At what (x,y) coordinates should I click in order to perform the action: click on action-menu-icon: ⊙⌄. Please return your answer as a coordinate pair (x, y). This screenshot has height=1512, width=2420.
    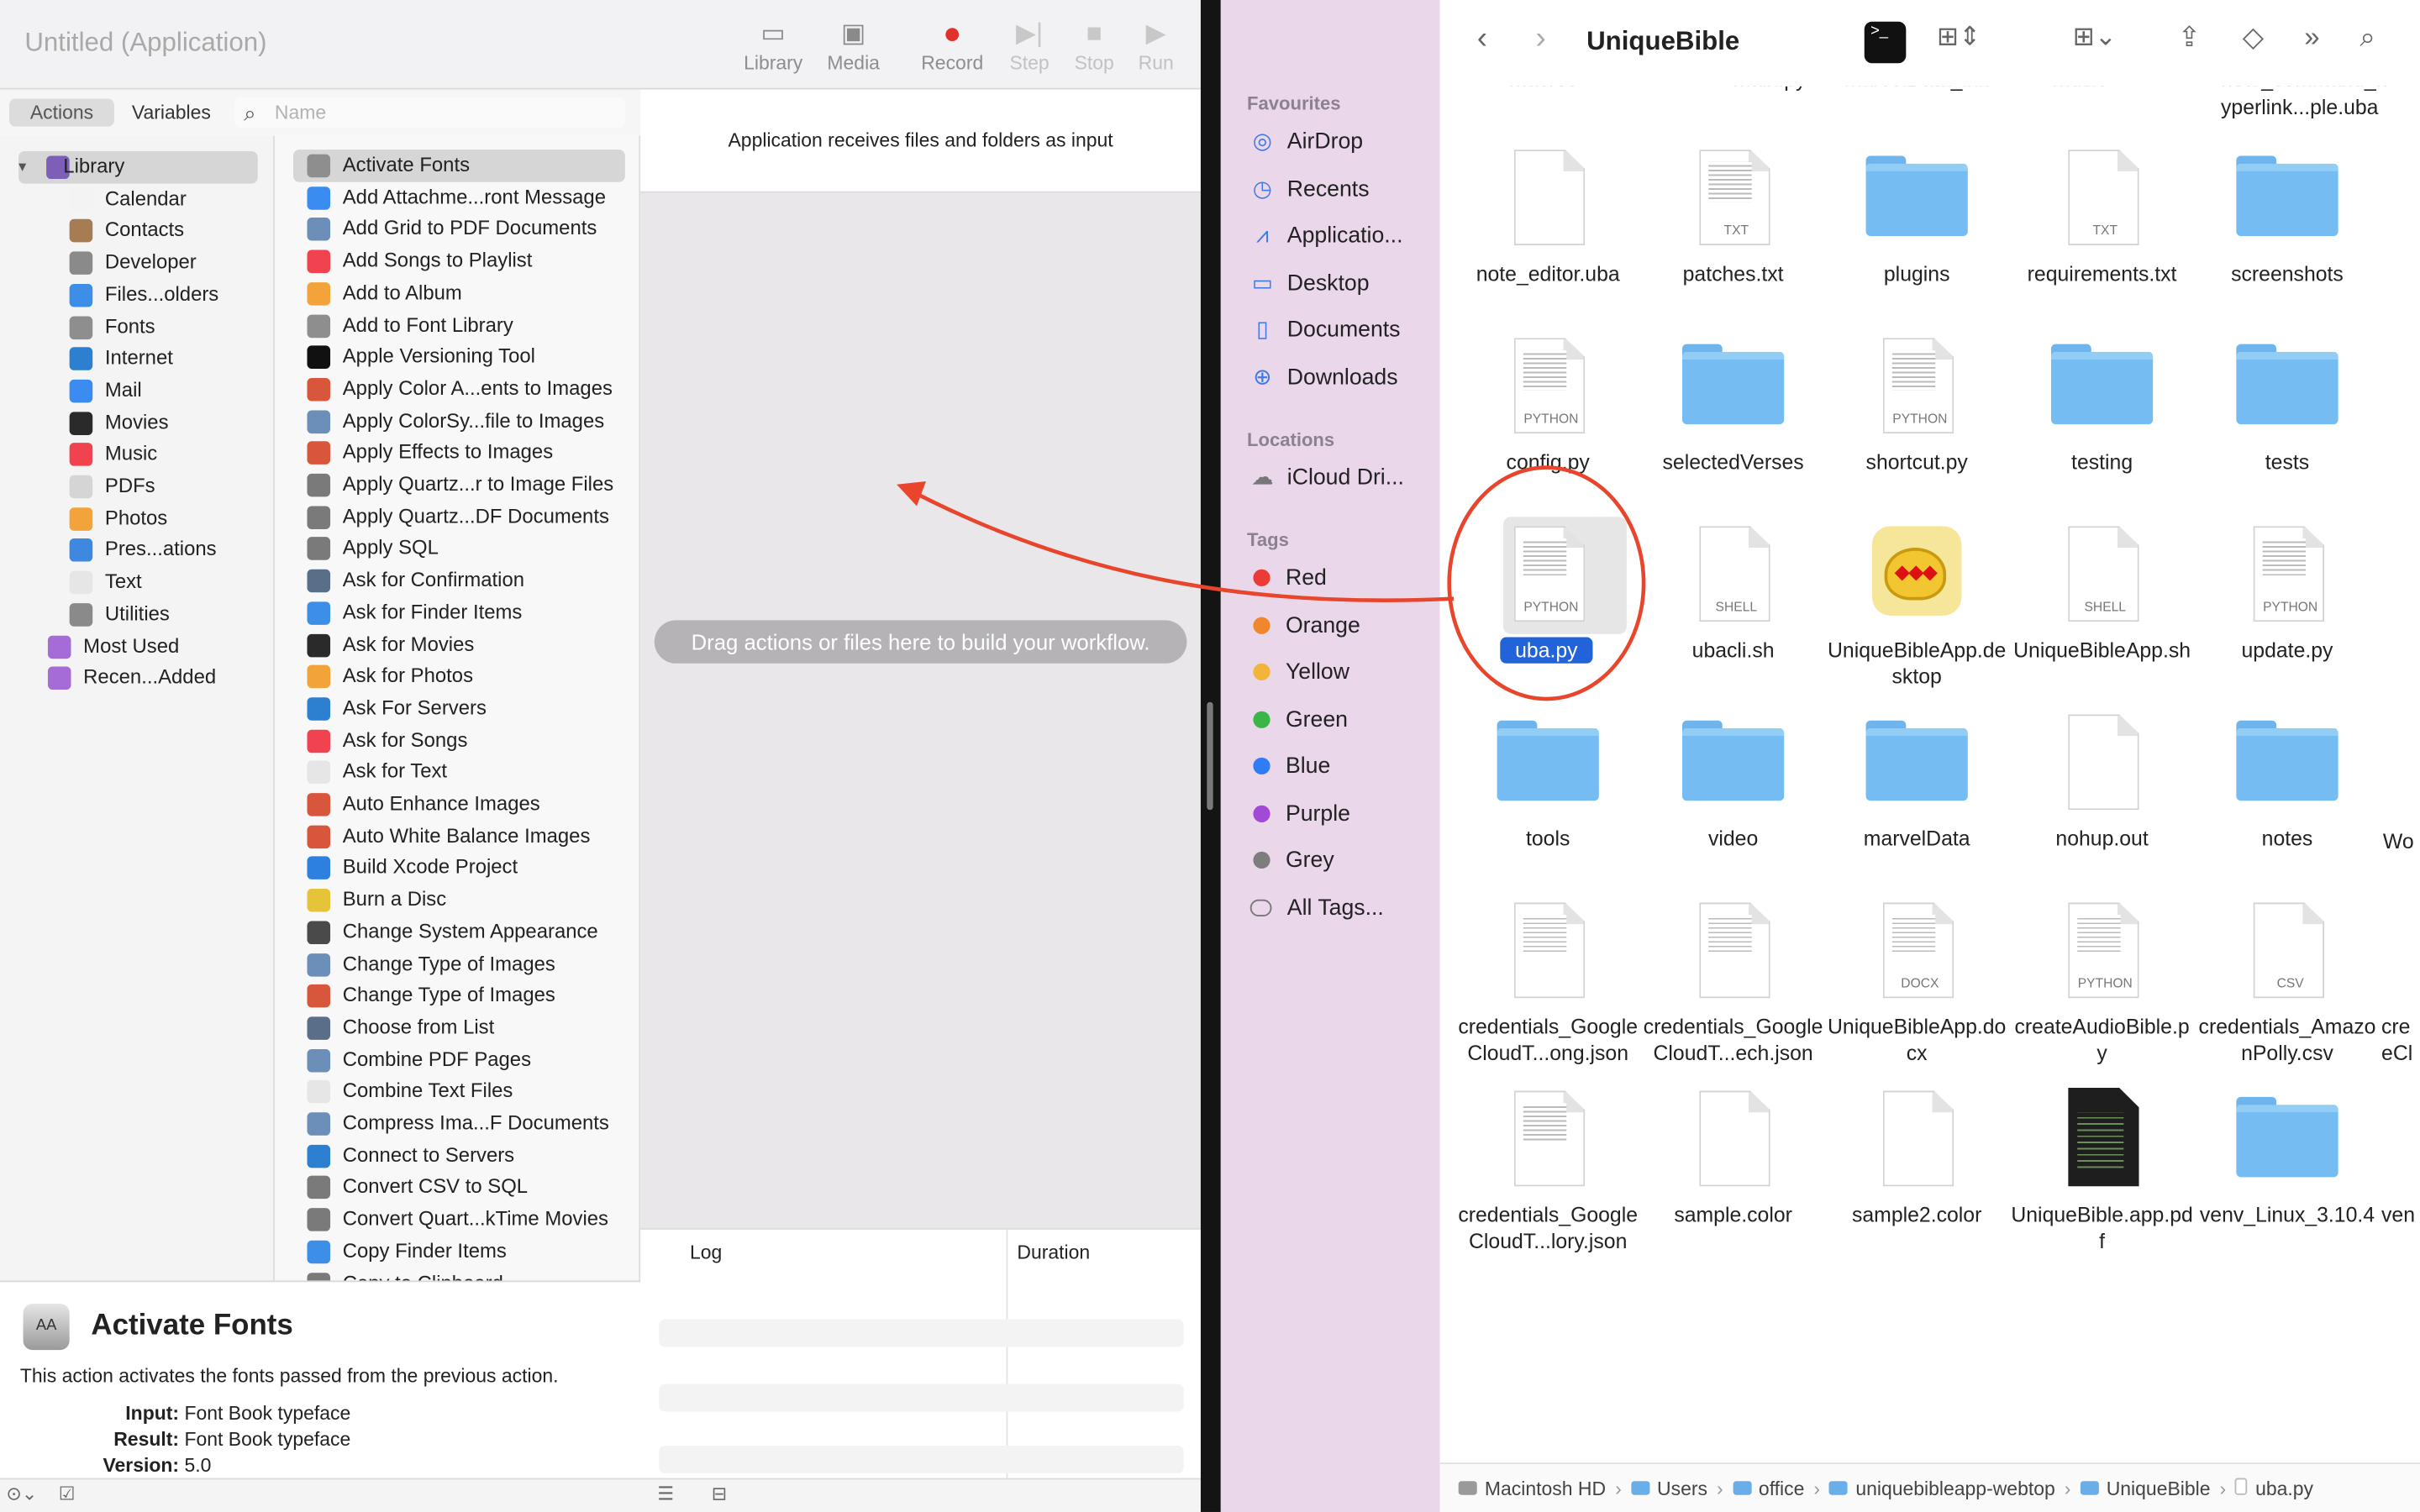
    Looking at the image, I should click on (22, 1493).